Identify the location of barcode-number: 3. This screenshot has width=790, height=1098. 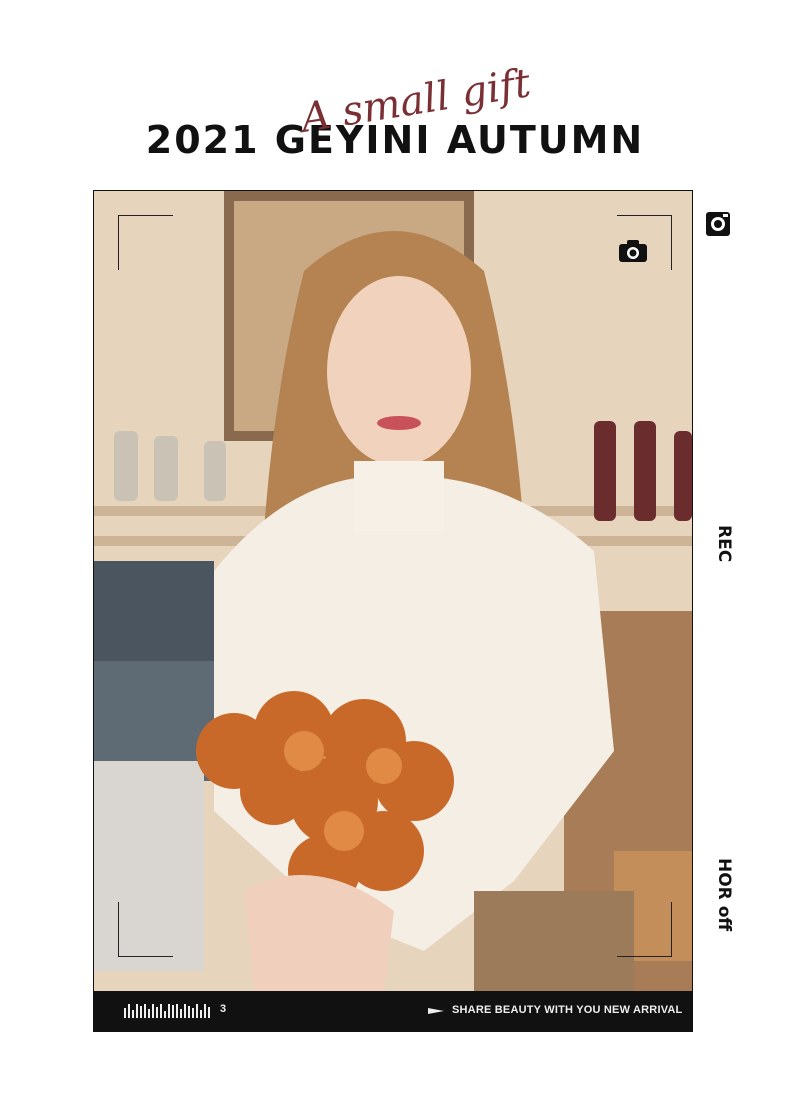
(223, 1009).